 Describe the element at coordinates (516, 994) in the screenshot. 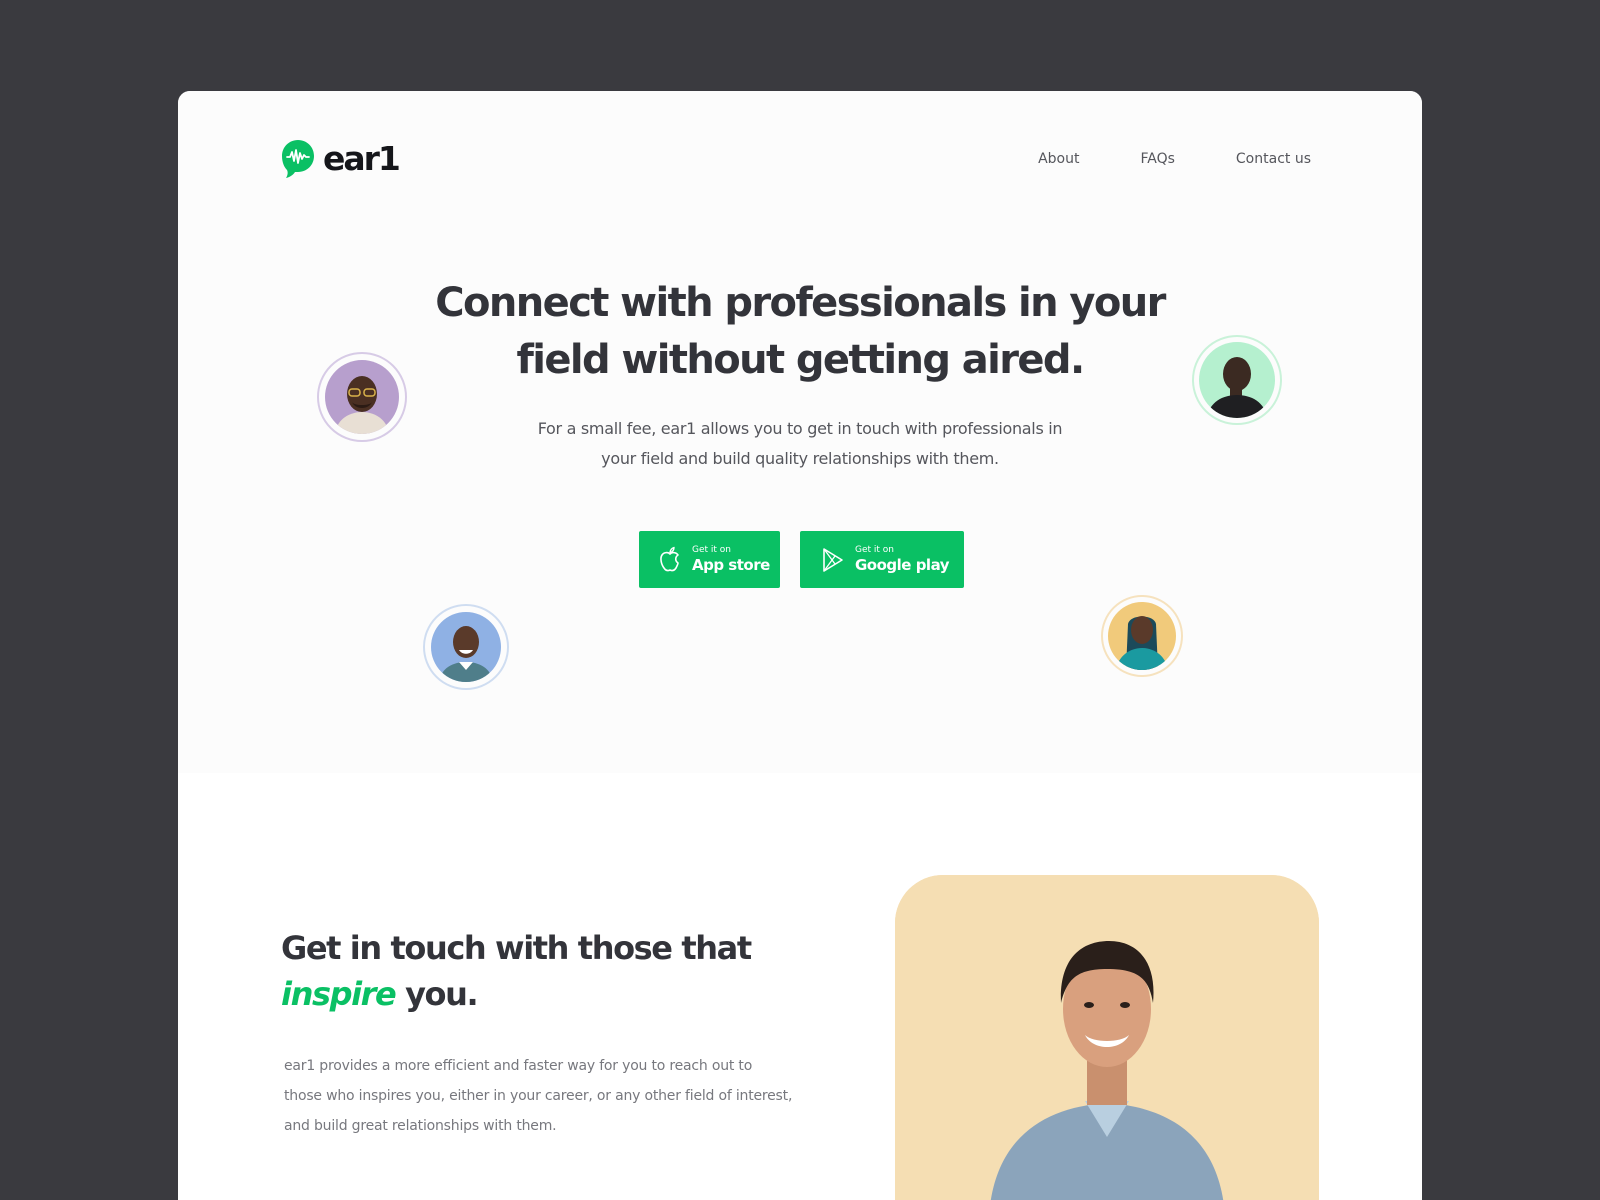

I see `section-title-line: inspire you.` at that location.